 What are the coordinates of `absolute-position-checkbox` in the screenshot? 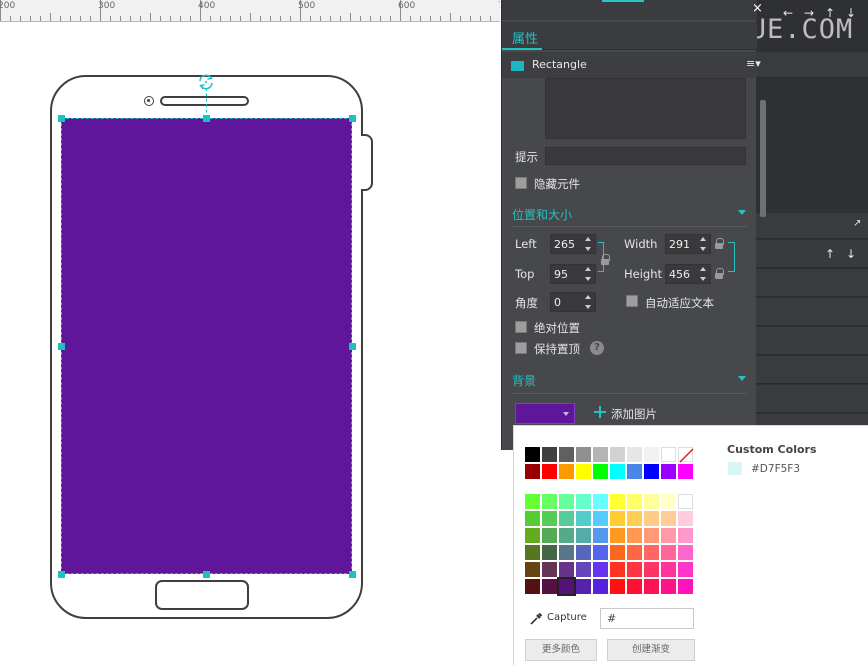 It's located at (521, 327).